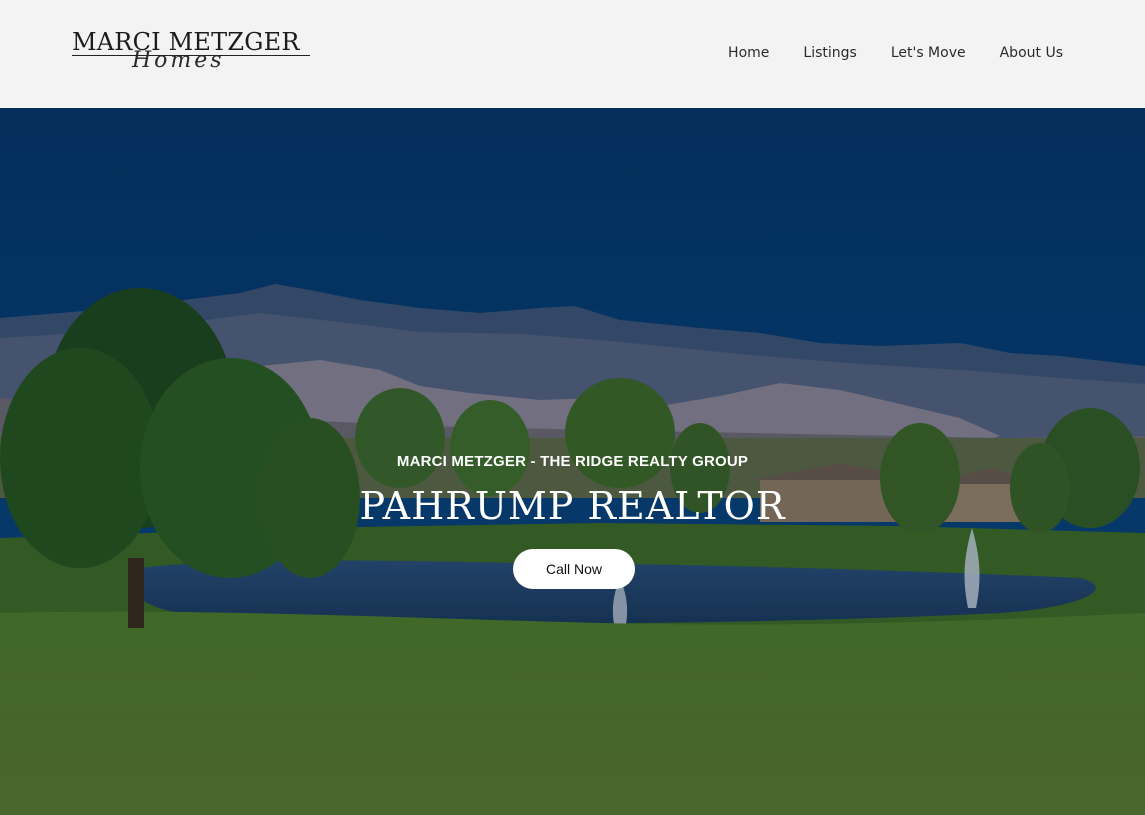 This screenshot has height=815, width=1145. I want to click on logo: MARCI METZGER Homes, so click(192, 54).